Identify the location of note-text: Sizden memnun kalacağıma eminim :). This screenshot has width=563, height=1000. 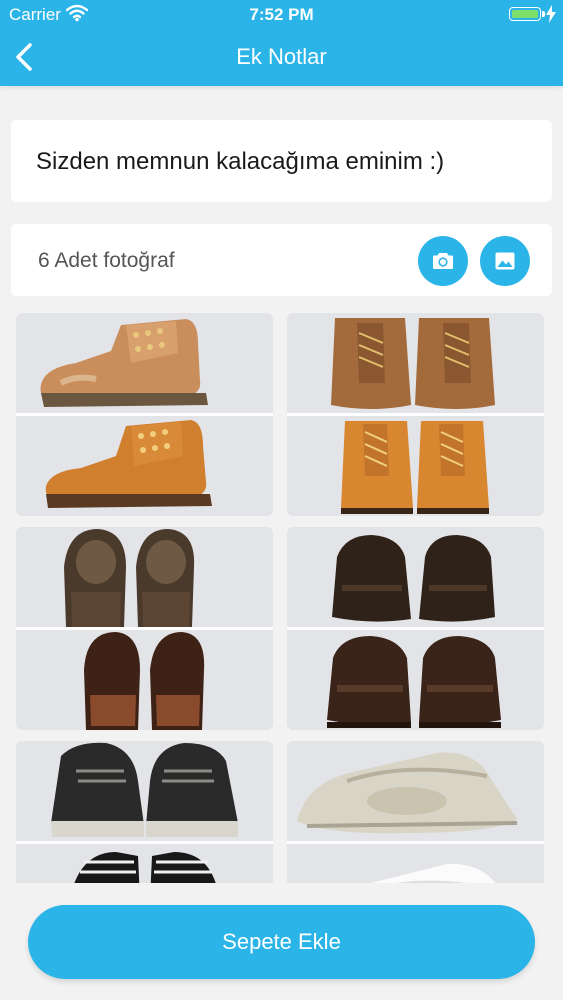
(240, 162).